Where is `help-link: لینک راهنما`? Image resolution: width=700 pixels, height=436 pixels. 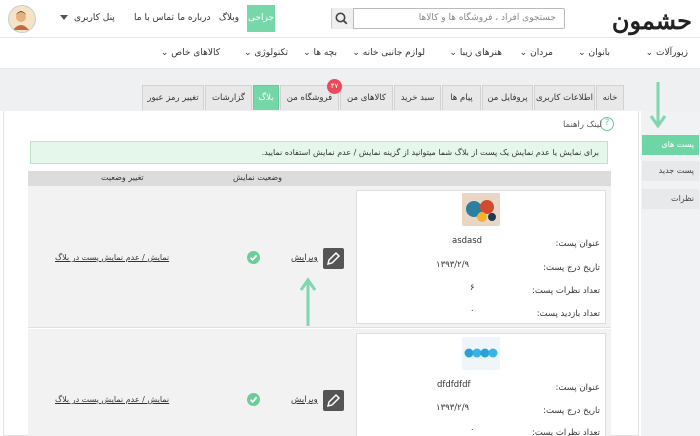 help-link: لینک راهنما is located at coordinates (536, 125).